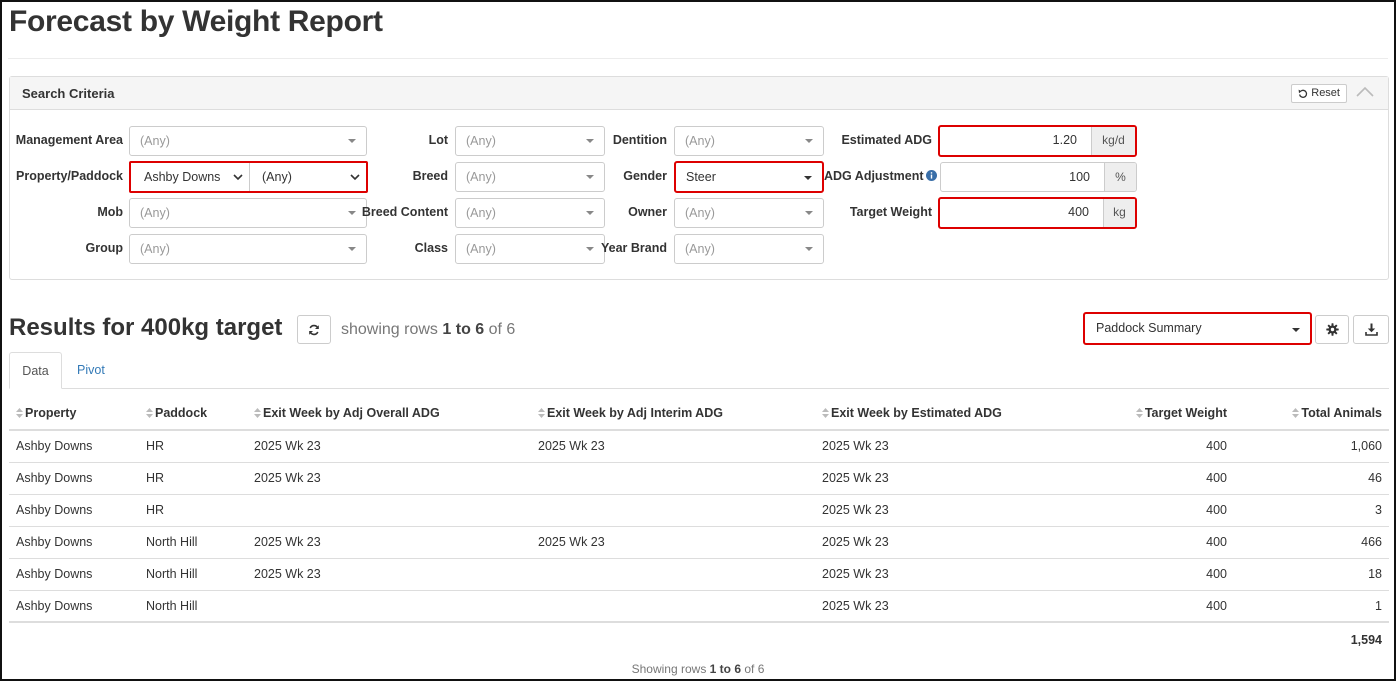 The width and height of the screenshot is (1396, 681). What do you see at coordinates (35, 370) in the screenshot?
I see `tab-data: Data` at bounding box center [35, 370].